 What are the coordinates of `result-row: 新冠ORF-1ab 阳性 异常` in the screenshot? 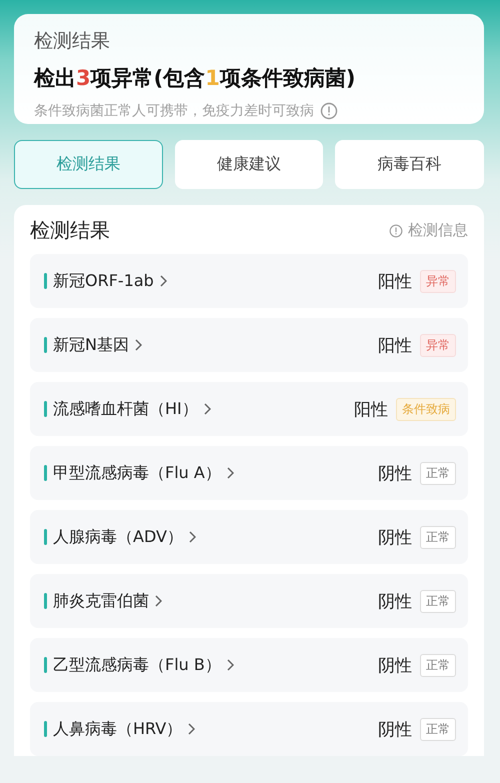 It's located at (249, 281).